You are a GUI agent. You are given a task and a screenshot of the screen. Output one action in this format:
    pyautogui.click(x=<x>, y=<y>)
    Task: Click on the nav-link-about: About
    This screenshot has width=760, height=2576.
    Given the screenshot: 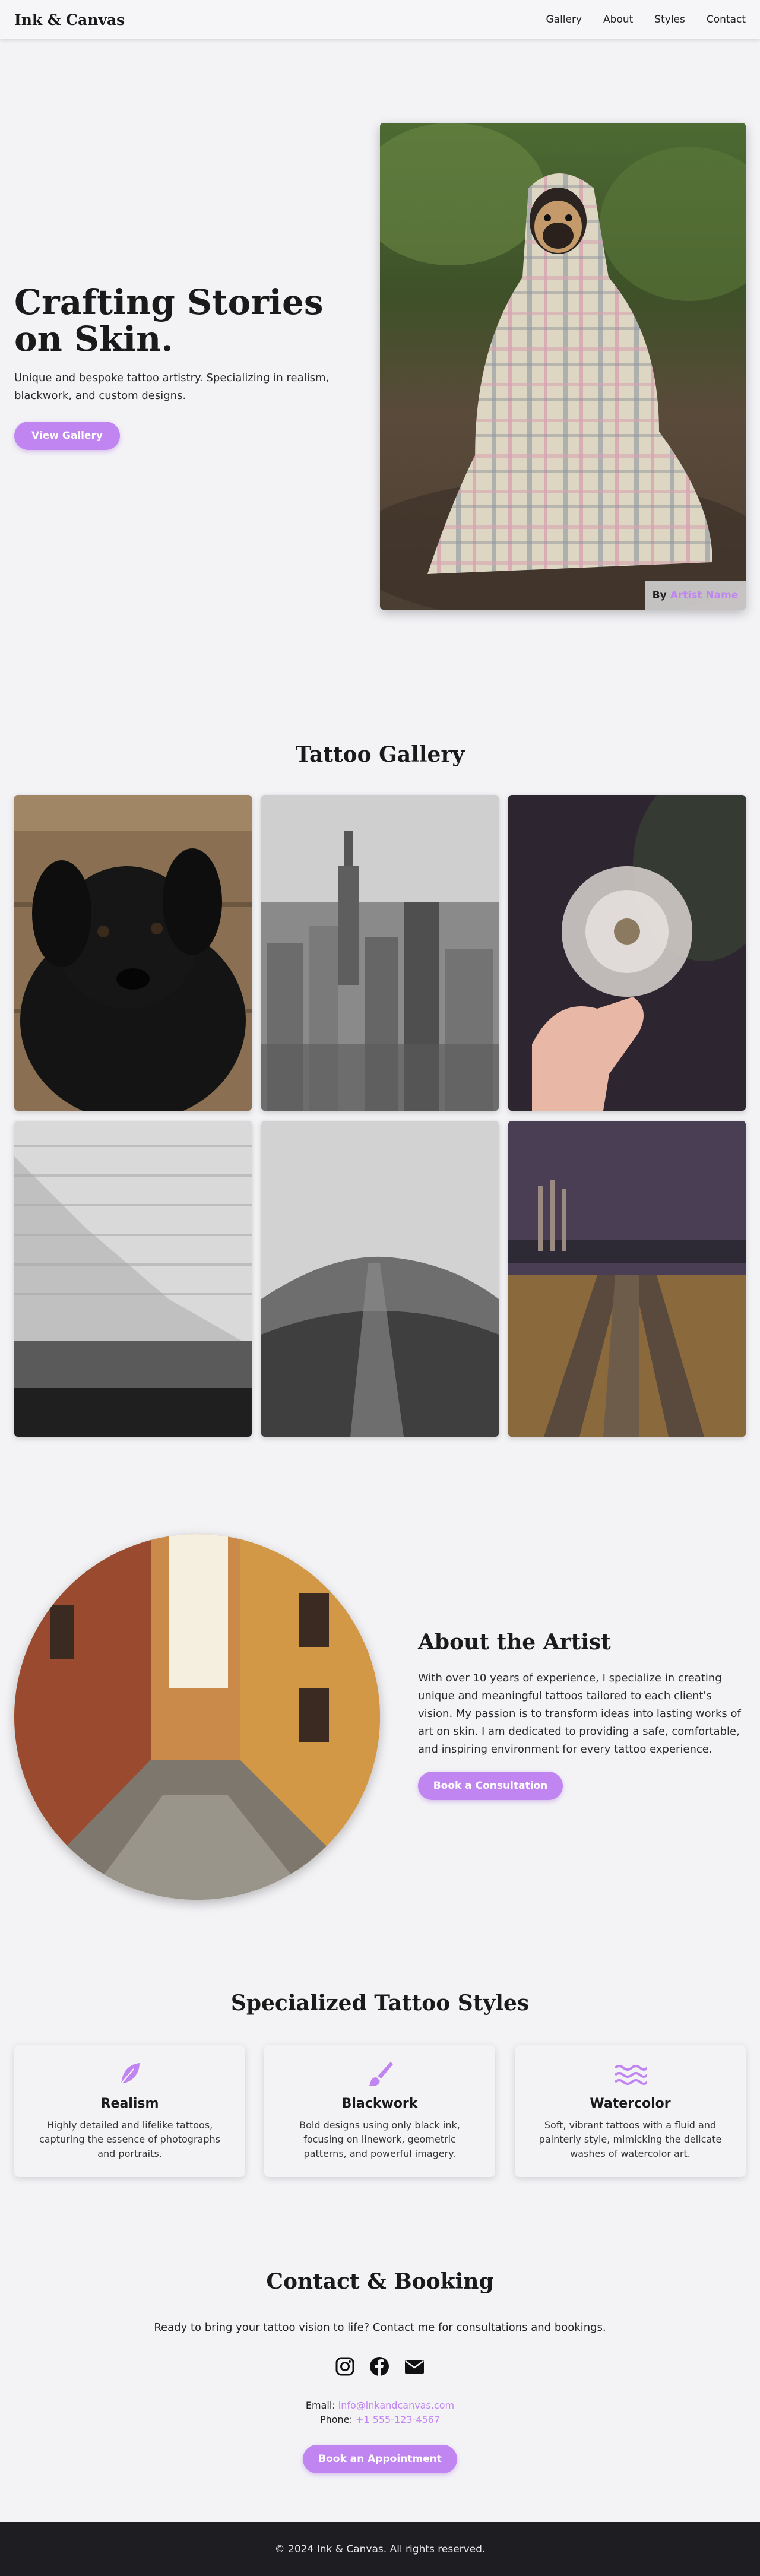 What is the action you would take?
    pyautogui.click(x=618, y=20)
    